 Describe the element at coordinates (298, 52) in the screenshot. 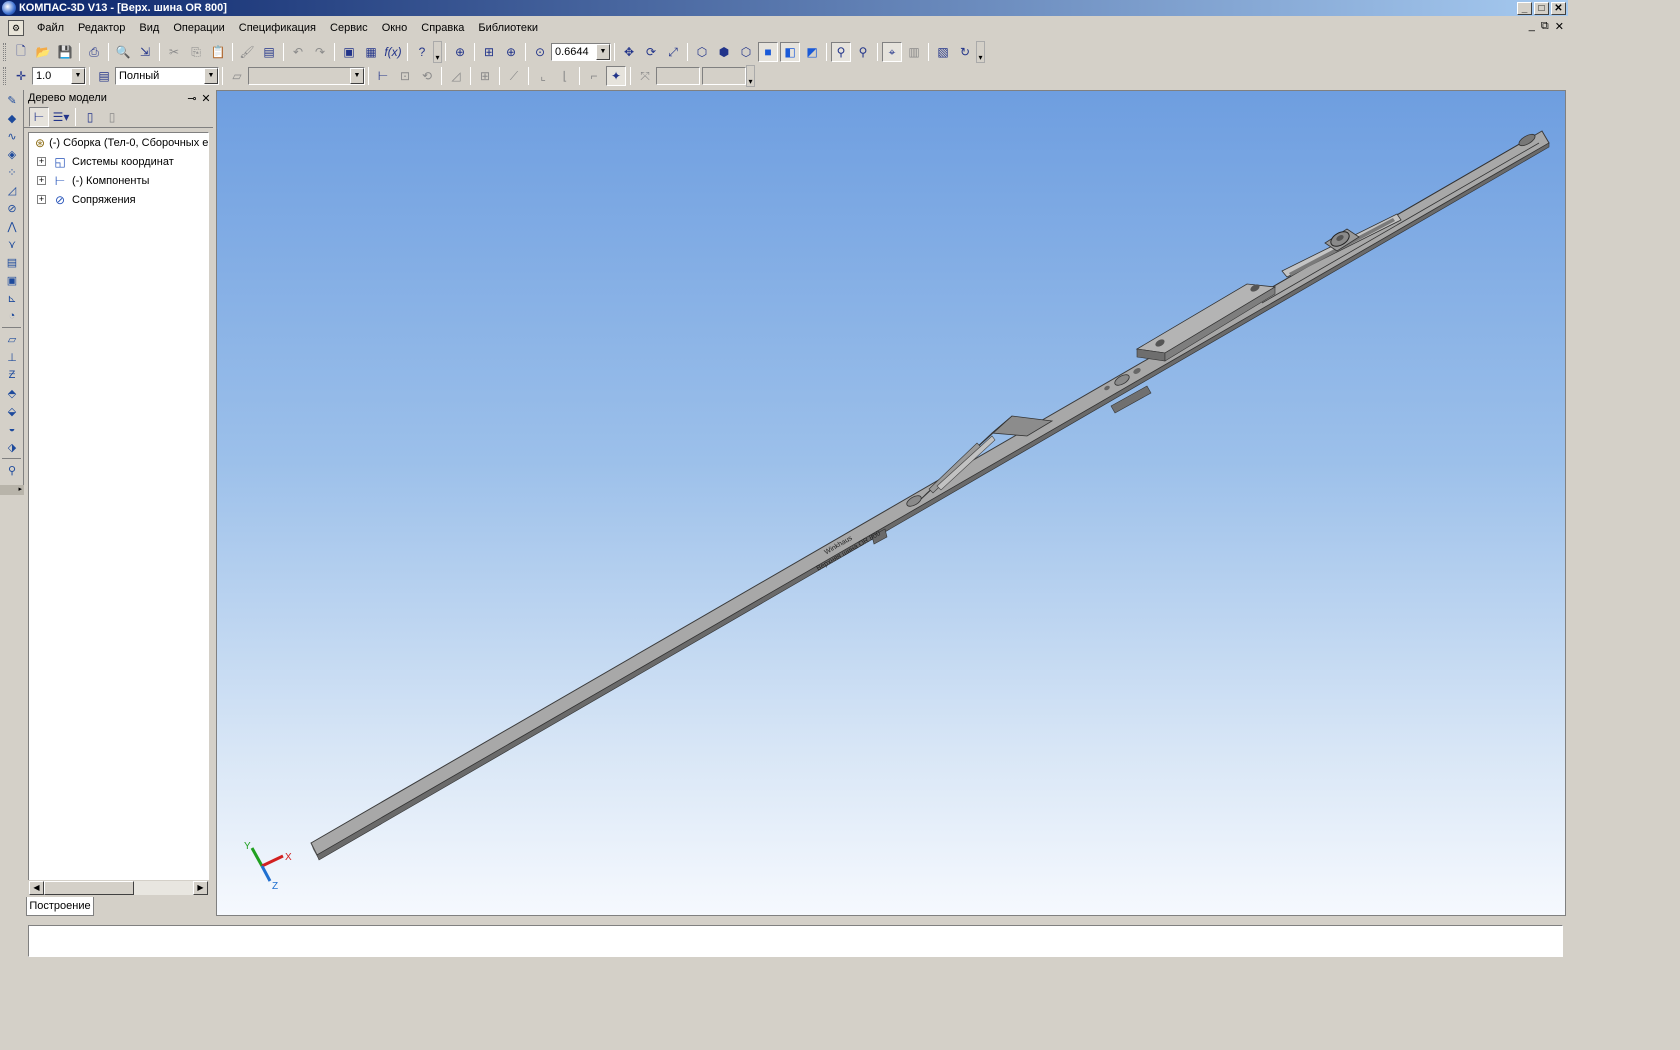

I see `undo-icon: ↶` at that location.